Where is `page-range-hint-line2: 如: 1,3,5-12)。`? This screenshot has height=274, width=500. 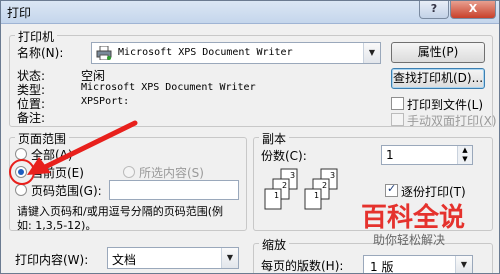
page-range-hint-line2: 如: 1,3,5-12)。 is located at coordinates (57, 225).